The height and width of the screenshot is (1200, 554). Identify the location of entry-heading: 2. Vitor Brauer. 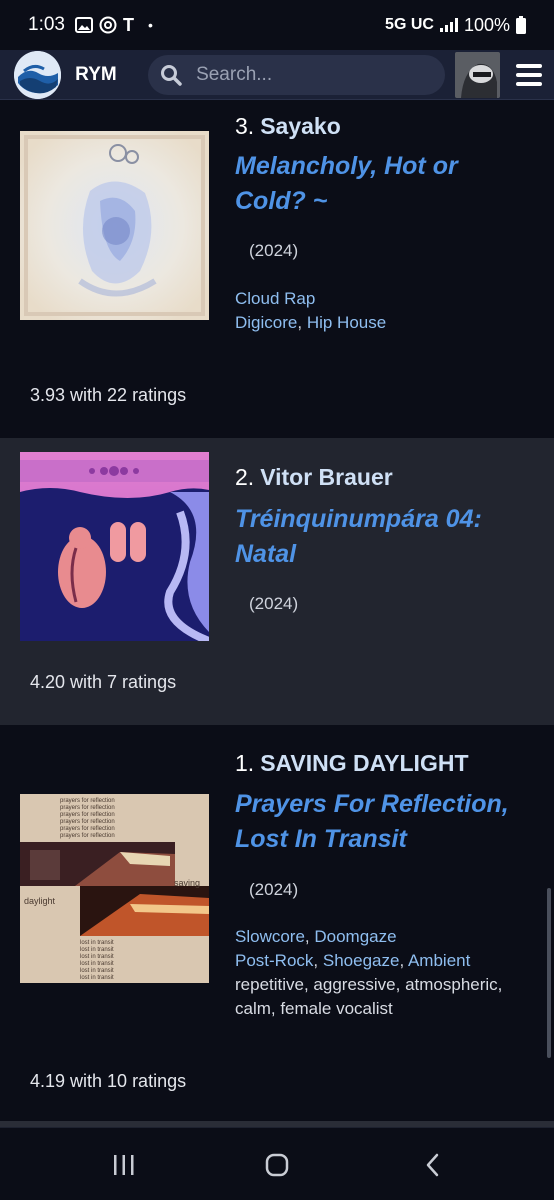
(314, 477).